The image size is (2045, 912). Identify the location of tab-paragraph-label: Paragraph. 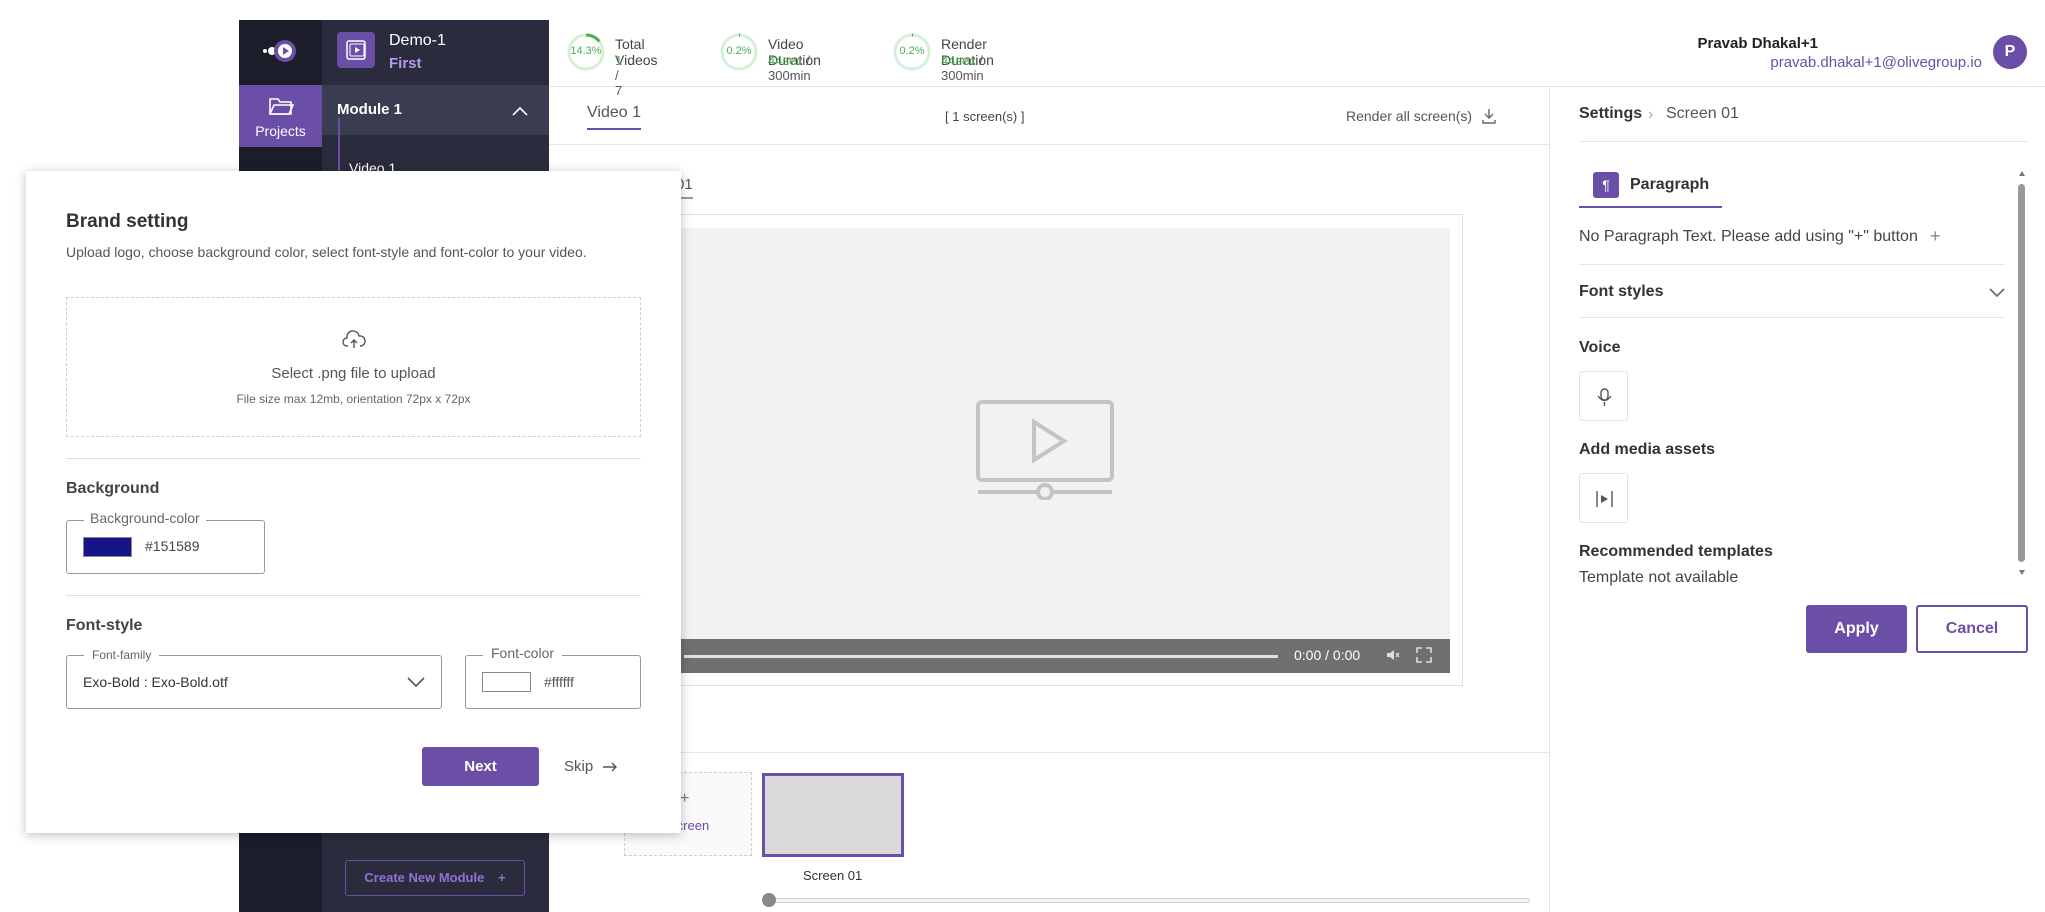
(1670, 184).